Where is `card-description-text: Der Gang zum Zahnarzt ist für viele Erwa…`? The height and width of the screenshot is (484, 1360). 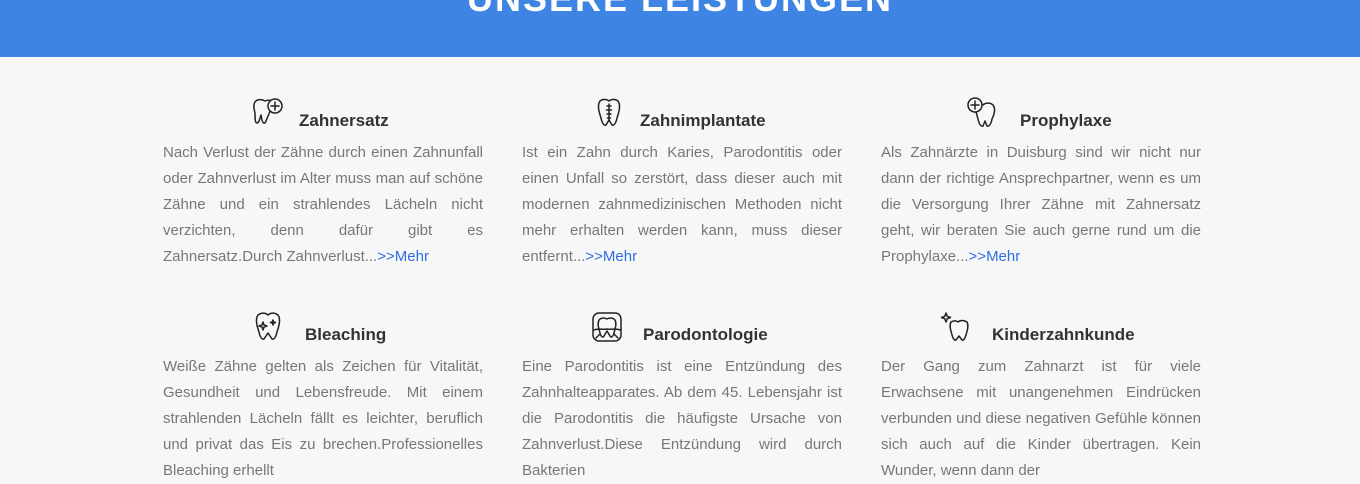
card-description-text: Der Gang zum Zahnarzt ist für viele Erwa… is located at coordinates (1041, 418).